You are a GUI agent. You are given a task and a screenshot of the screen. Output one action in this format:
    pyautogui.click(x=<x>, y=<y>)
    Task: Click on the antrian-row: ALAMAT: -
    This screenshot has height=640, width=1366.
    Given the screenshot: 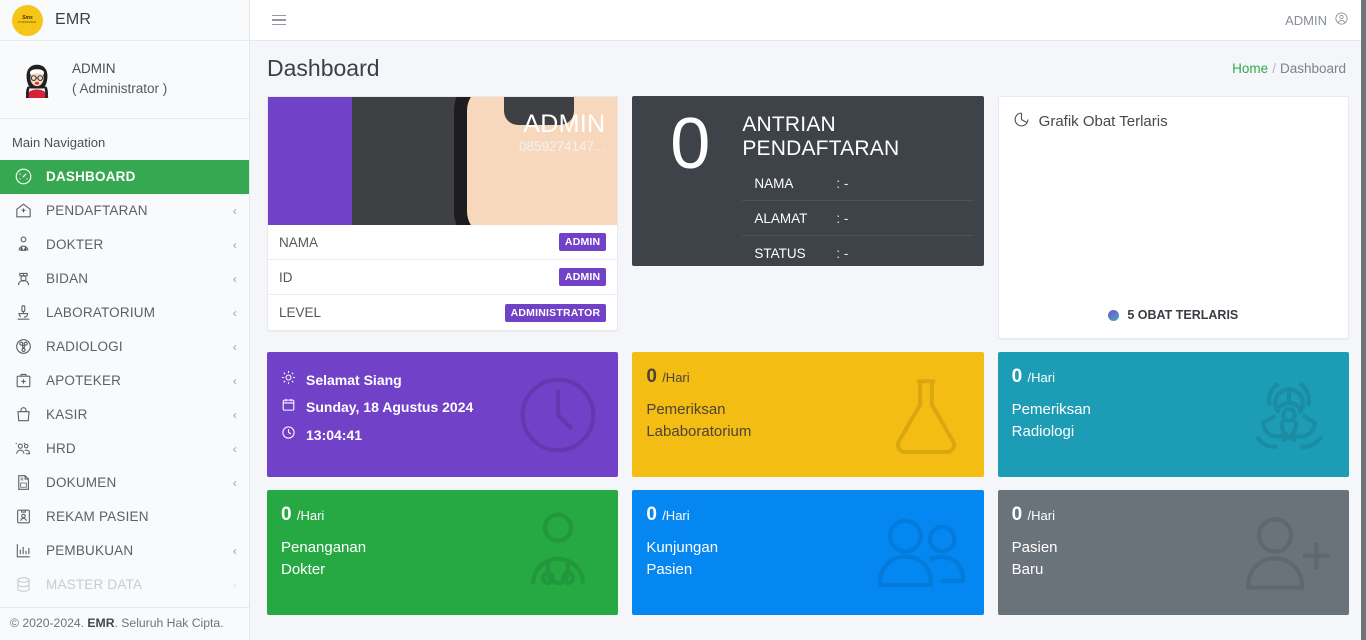 What is the action you would take?
    pyautogui.click(x=858, y=219)
    